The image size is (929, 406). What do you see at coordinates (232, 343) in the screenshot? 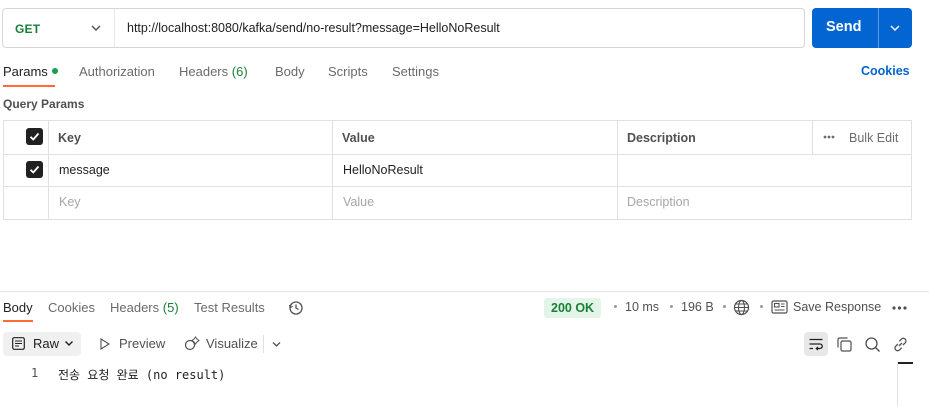
I see `visualize-button: Visualize` at bounding box center [232, 343].